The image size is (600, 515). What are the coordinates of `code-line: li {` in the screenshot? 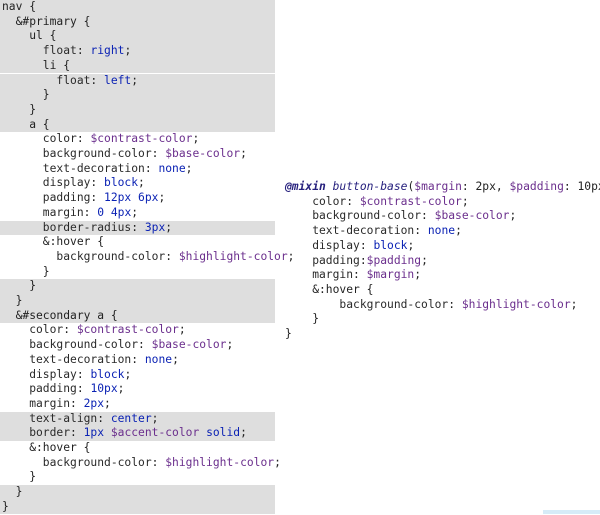 It's located at (137, 66).